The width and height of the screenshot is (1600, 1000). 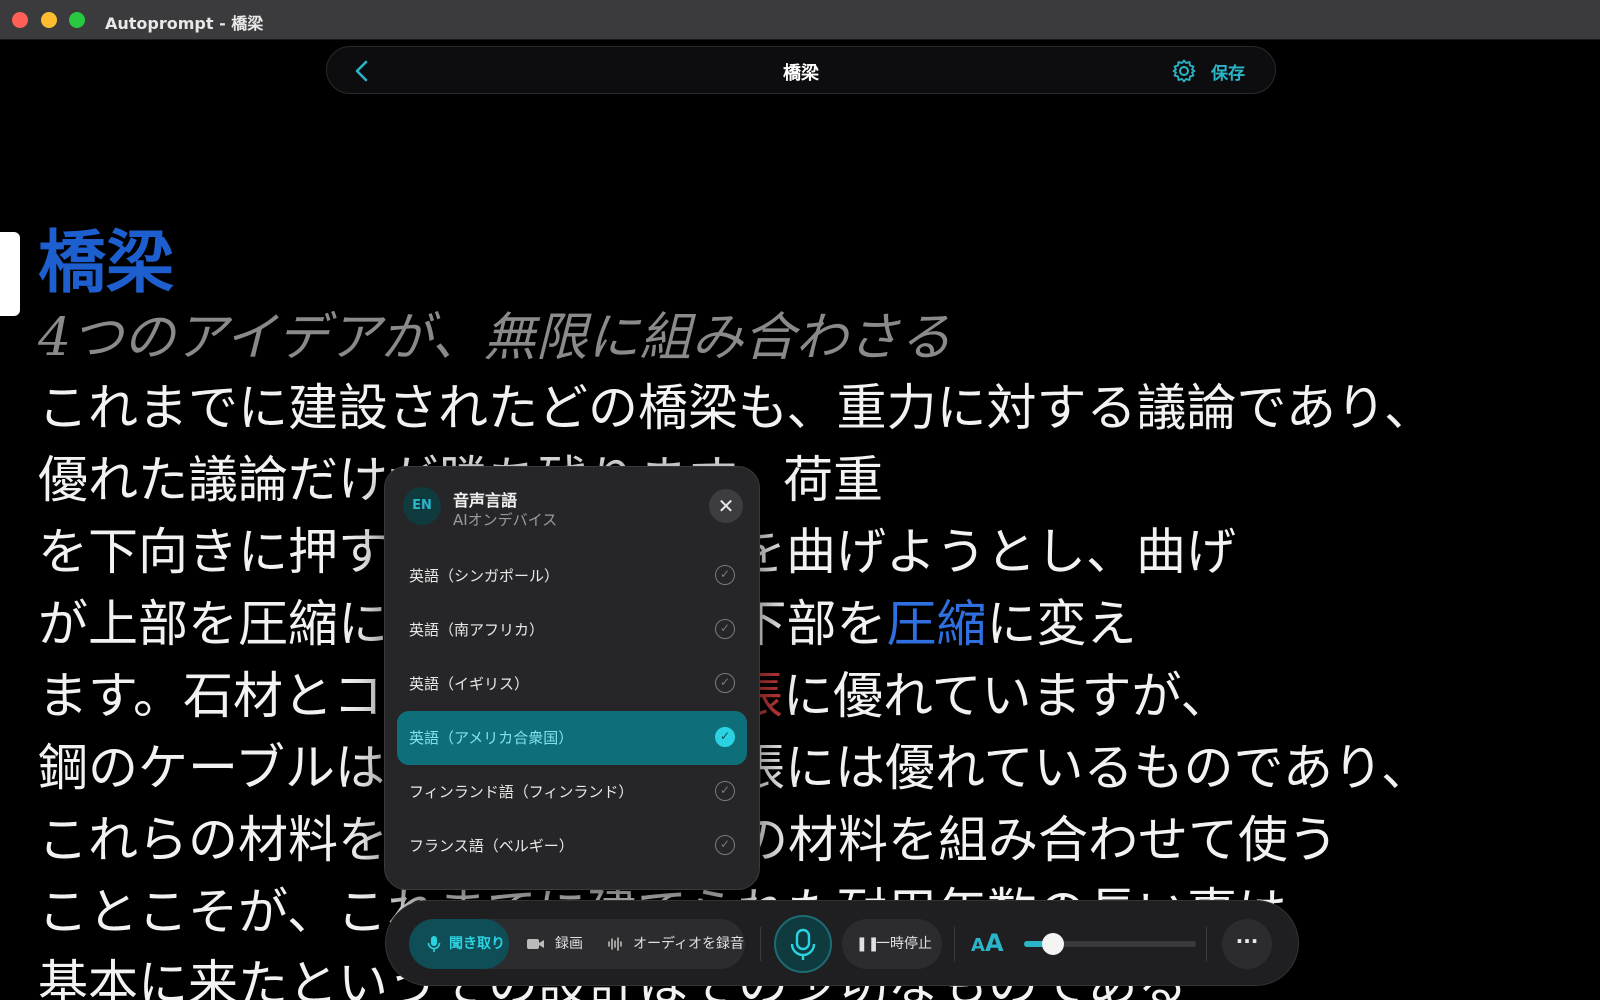 I want to click on language-option: フランス語（ベルギー） ✓, so click(x=572, y=846).